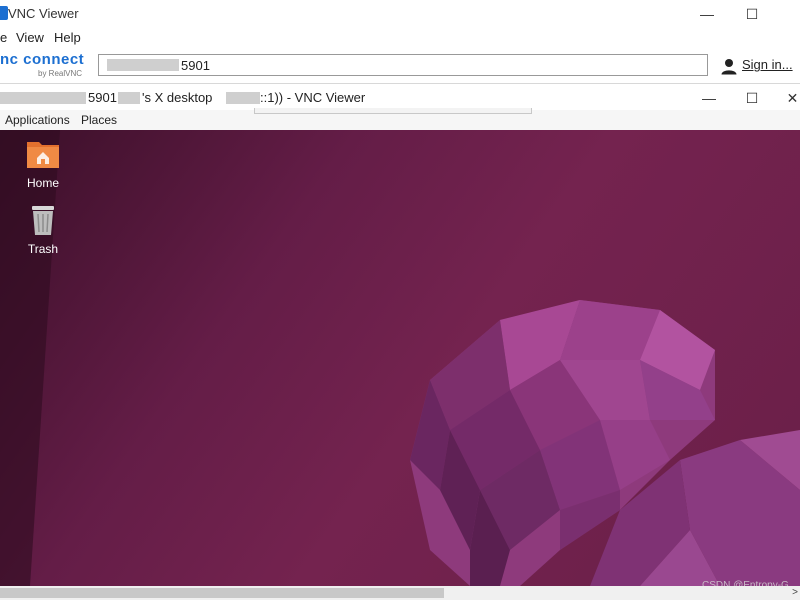  I want to click on scroll-right-arrow: >, so click(795, 593).